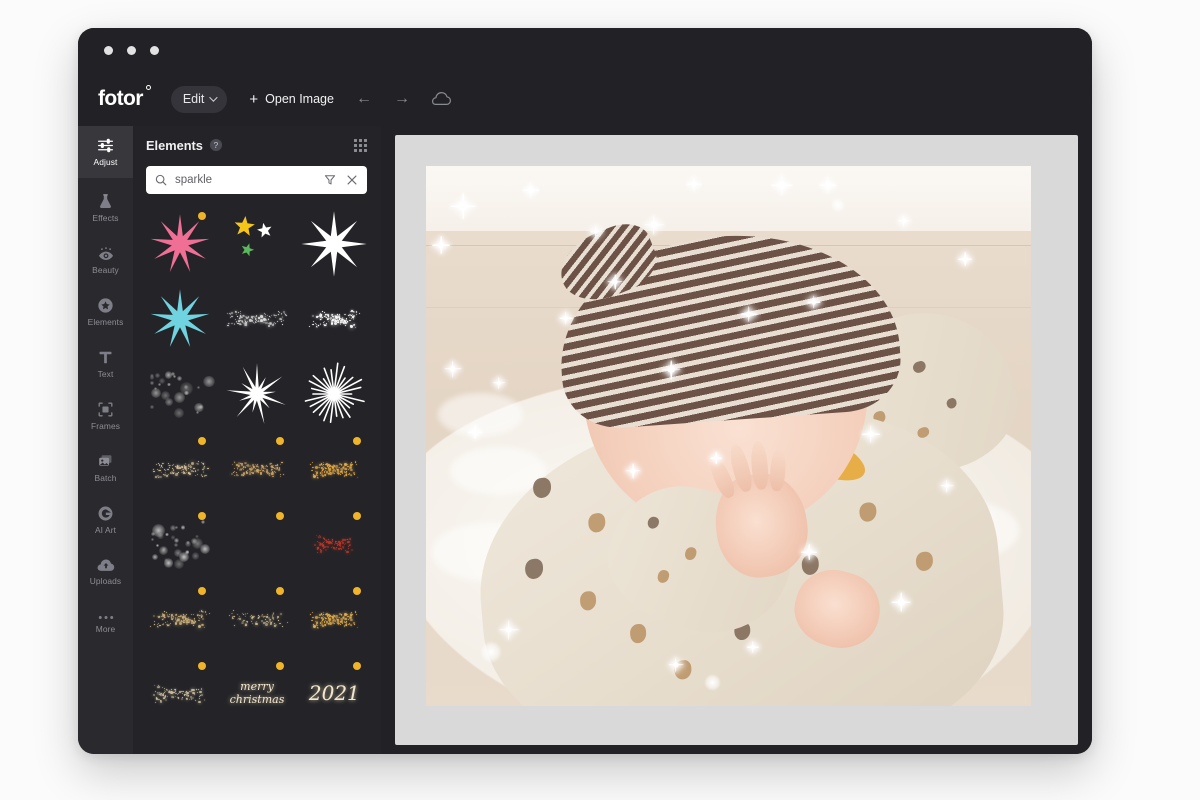 This screenshot has width=1200, height=800. I want to click on year-2021-sparkler-art: 2021, so click(334, 693).